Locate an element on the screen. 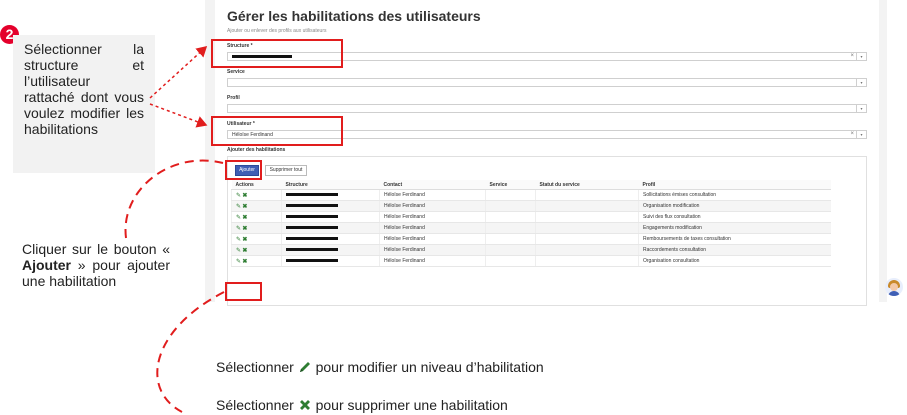  header-service: Service is located at coordinates (510, 185).